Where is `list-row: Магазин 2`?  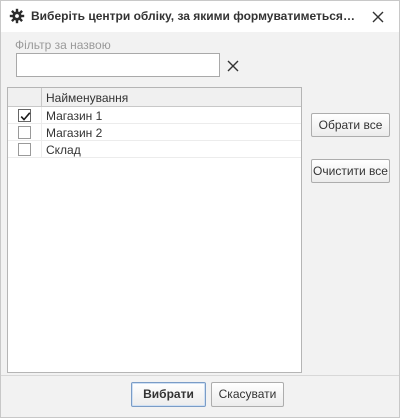 list-row: Магазин 2 is located at coordinates (154, 132).